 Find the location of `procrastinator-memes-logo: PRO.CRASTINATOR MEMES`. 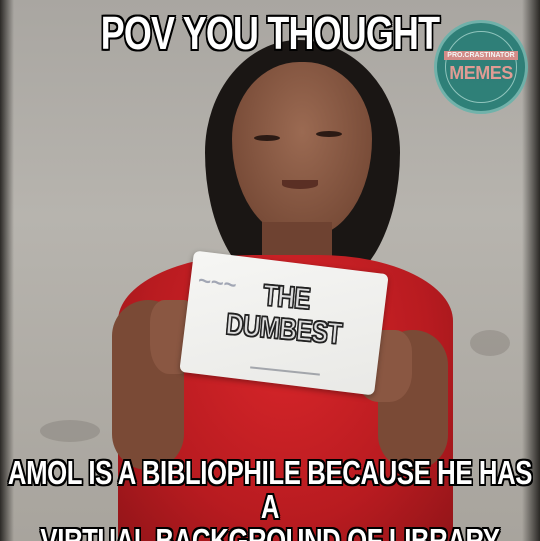

procrastinator-memes-logo: PRO.CRASTINATOR MEMES is located at coordinates (481, 67).